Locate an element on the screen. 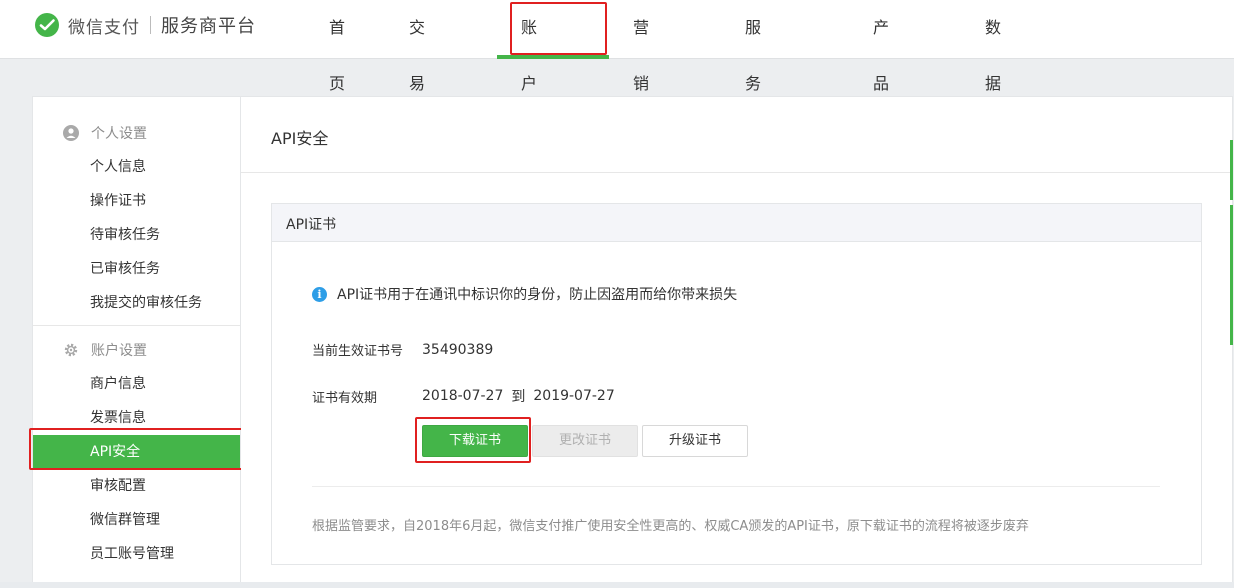 Image resolution: width=1234 pixels, height=588 pixels. nav-products: 产品中心 is located at coordinates (881, 102).